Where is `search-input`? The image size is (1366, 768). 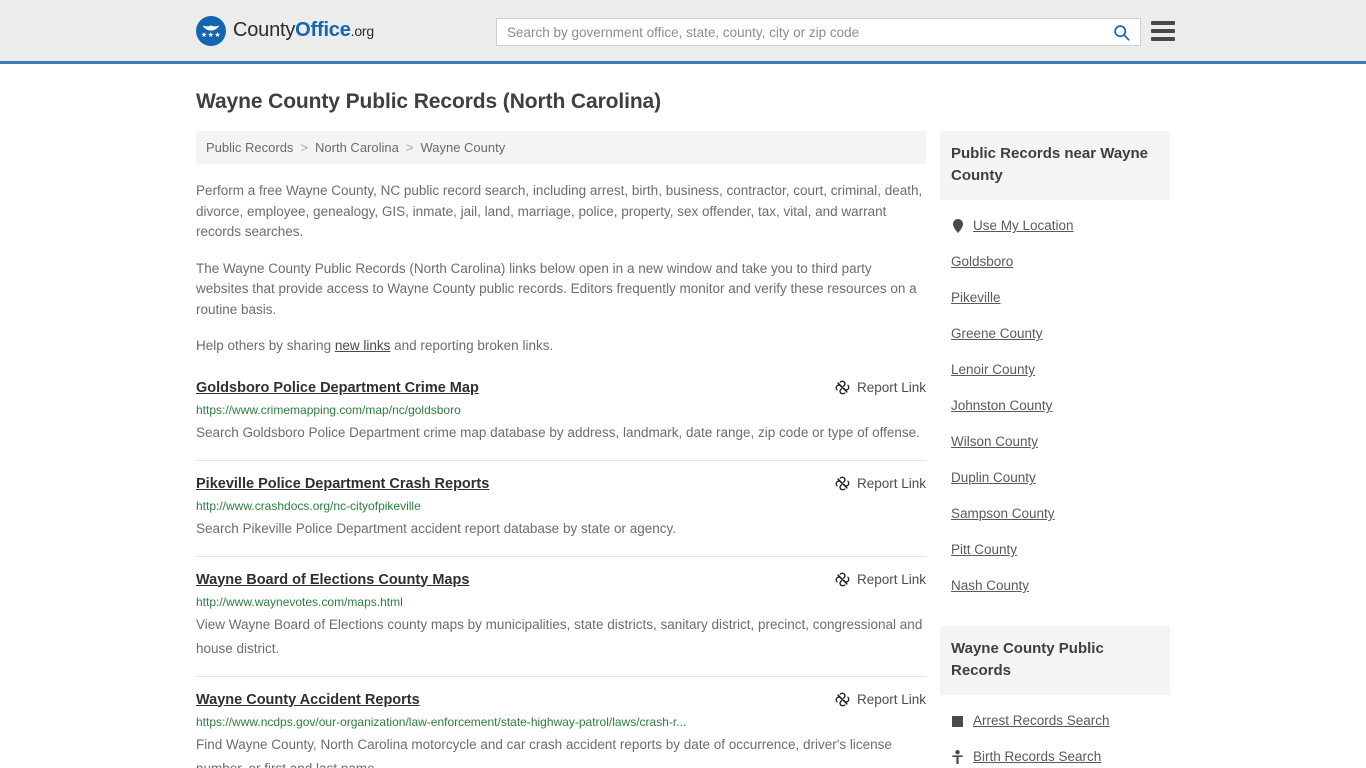 search-input is located at coordinates (809, 32).